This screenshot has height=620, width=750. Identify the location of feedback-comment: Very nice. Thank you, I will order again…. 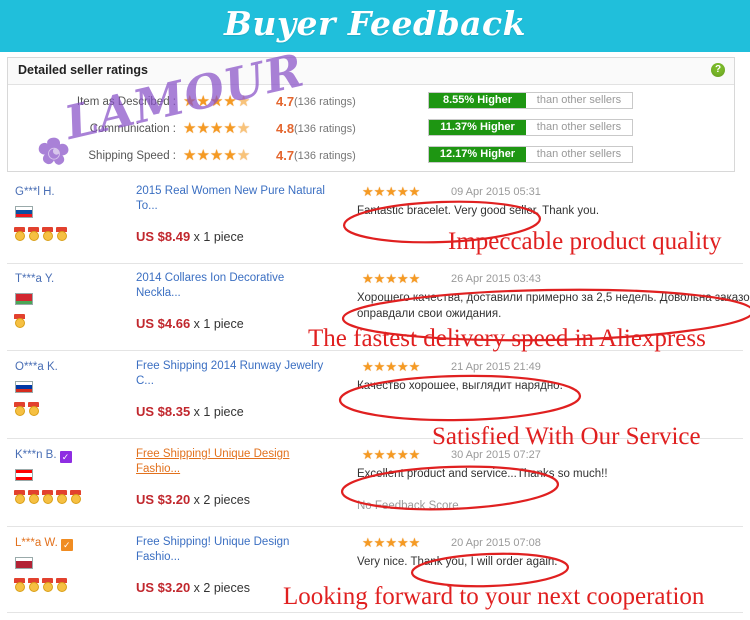
(457, 562).